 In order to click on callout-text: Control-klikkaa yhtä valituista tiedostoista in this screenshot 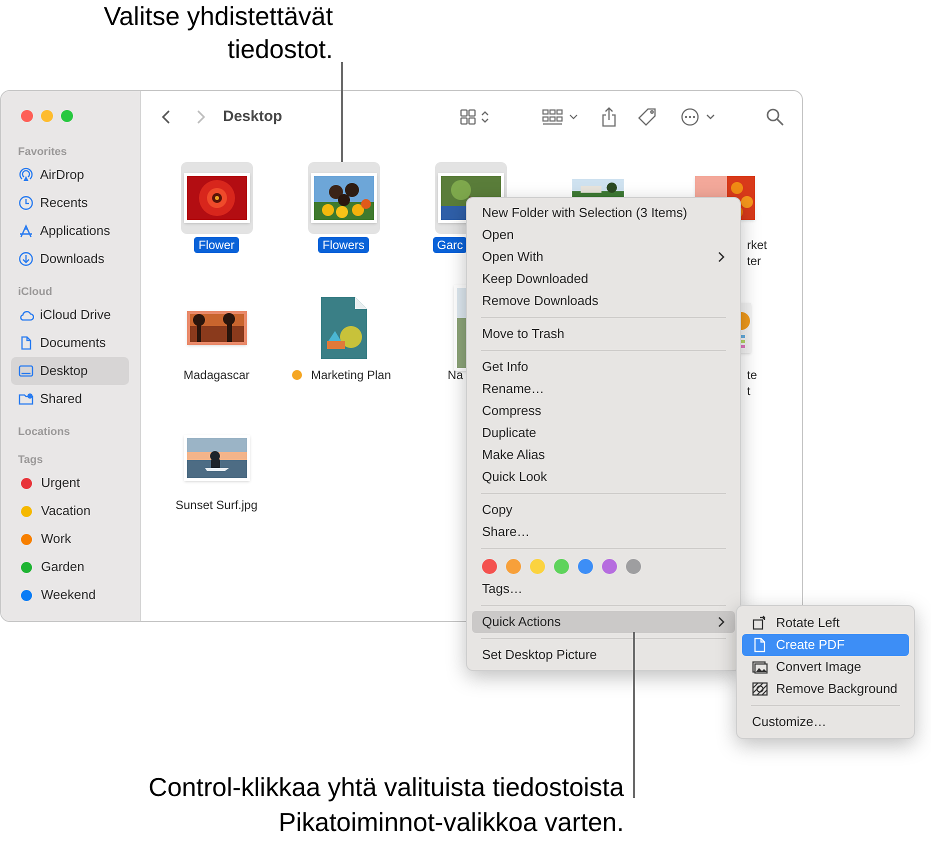, I will do `click(386, 787)`.